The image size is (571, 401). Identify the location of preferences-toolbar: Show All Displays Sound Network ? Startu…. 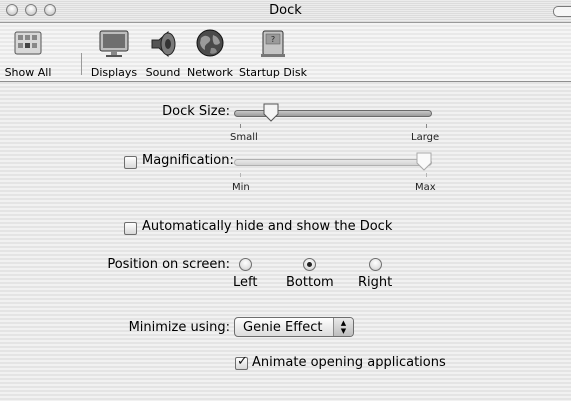
(285, 52).